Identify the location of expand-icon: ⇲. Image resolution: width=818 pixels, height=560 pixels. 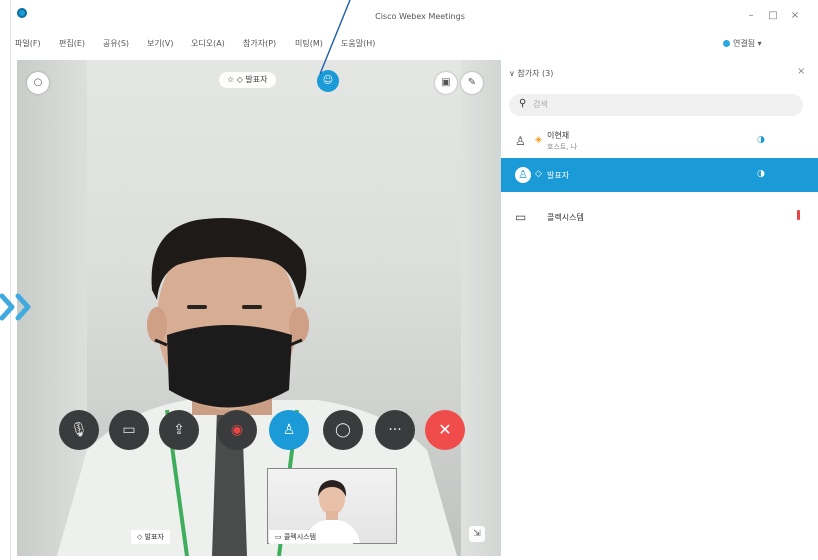
(477, 534).